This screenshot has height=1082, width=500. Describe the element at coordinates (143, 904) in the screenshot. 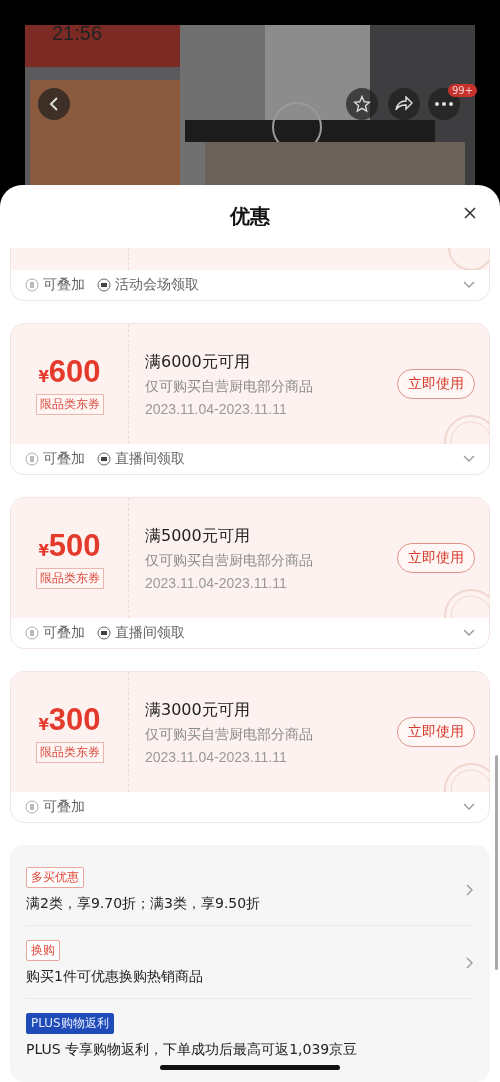

I see `promotion-text: 满2类，享9.70折；满3类，享9.50折` at that location.